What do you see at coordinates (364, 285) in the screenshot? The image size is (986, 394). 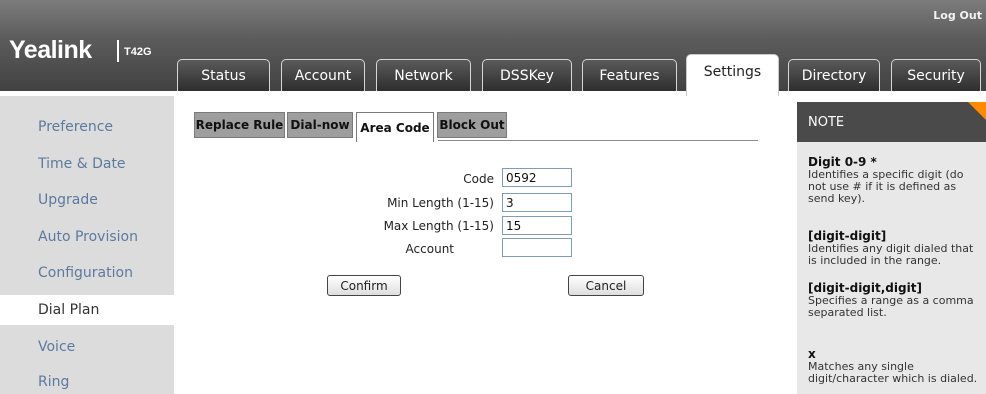 I see `confirm-button: Confirm` at bounding box center [364, 285].